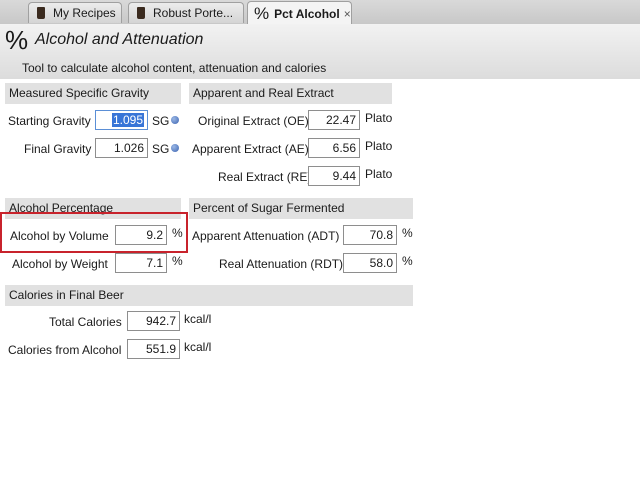  What do you see at coordinates (153, 349) in the screenshot?
I see `alcohol-calories-field: 551.9` at bounding box center [153, 349].